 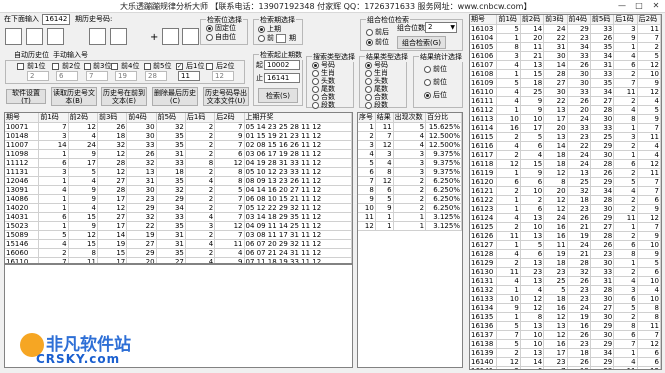 I want to click on table-row: 1614126719281112, so click(x=565, y=367).